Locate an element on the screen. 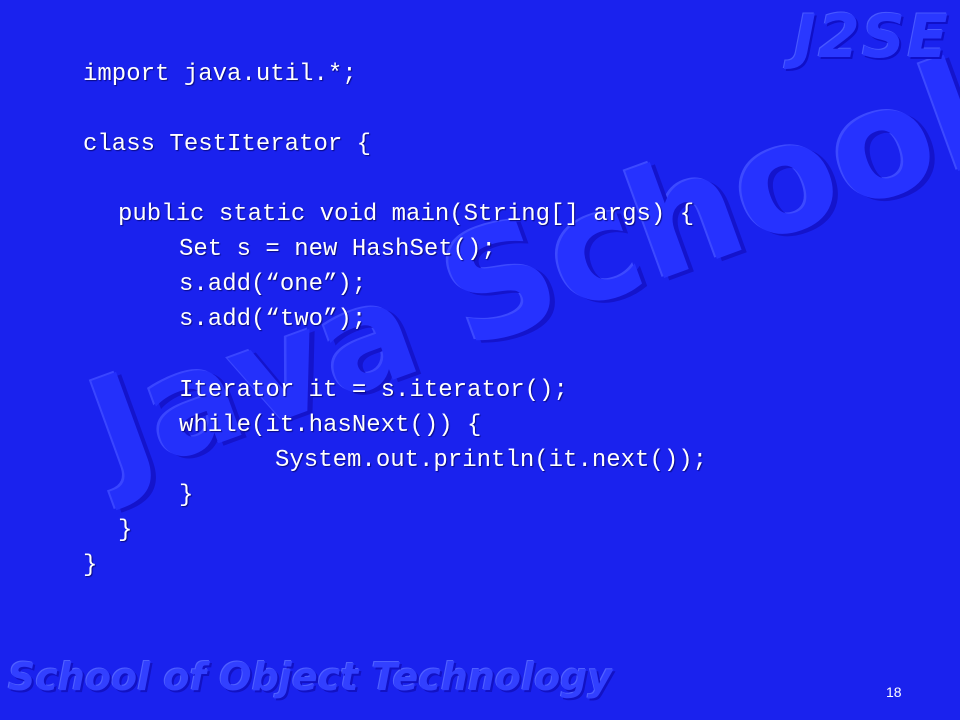 The image size is (960, 720). code-line: class TestIterator { is located at coordinates (227, 144).